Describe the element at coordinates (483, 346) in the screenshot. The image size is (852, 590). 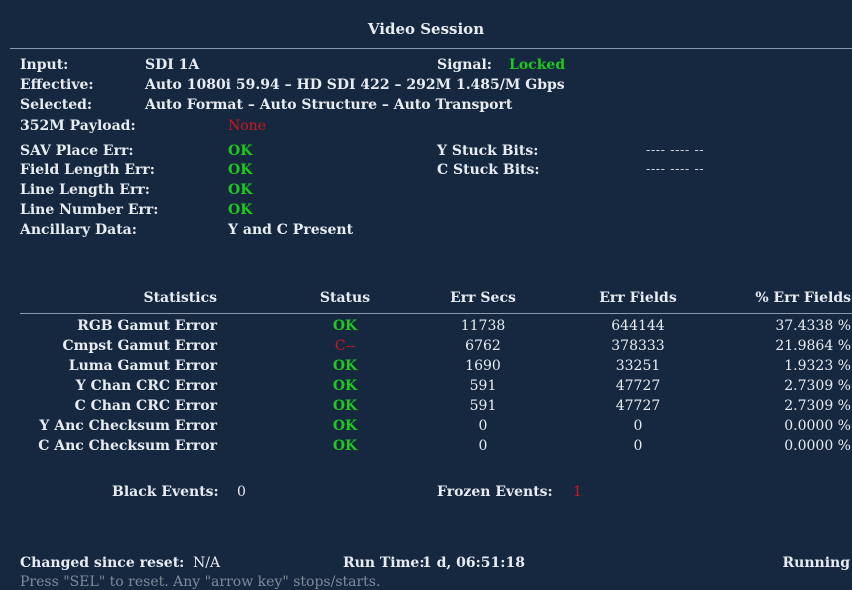
I see `row-err-secs: 6762` at that location.